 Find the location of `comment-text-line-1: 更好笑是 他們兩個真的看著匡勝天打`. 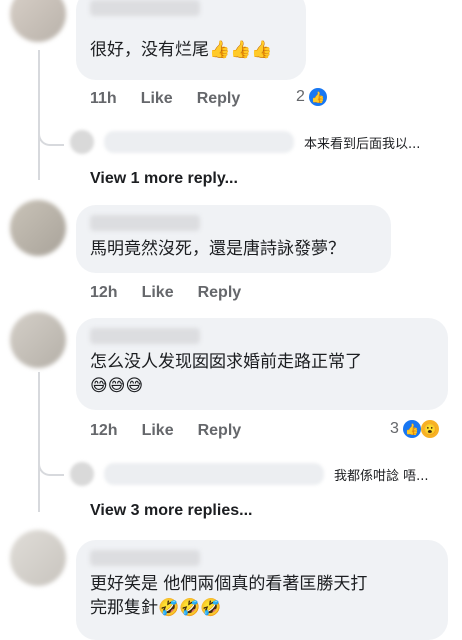

comment-text-line-1: 更好笑是 他們兩個真的看著匡勝天打 is located at coordinates (229, 584).